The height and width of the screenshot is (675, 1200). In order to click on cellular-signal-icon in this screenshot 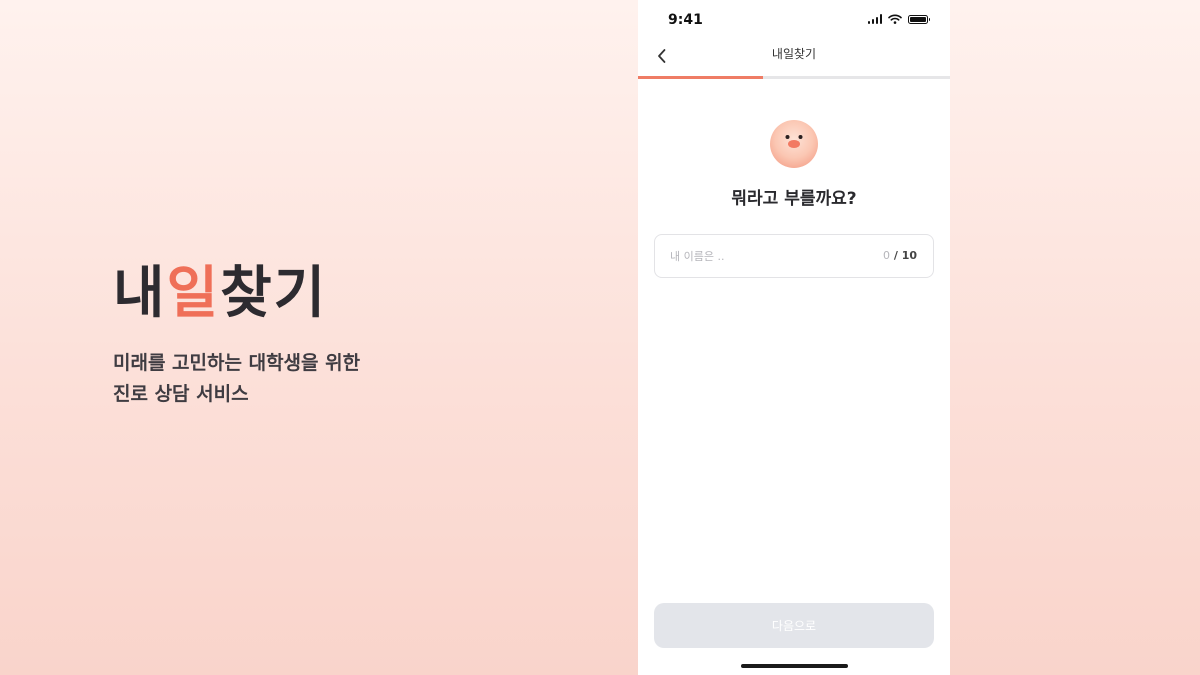, I will do `click(874, 19)`.